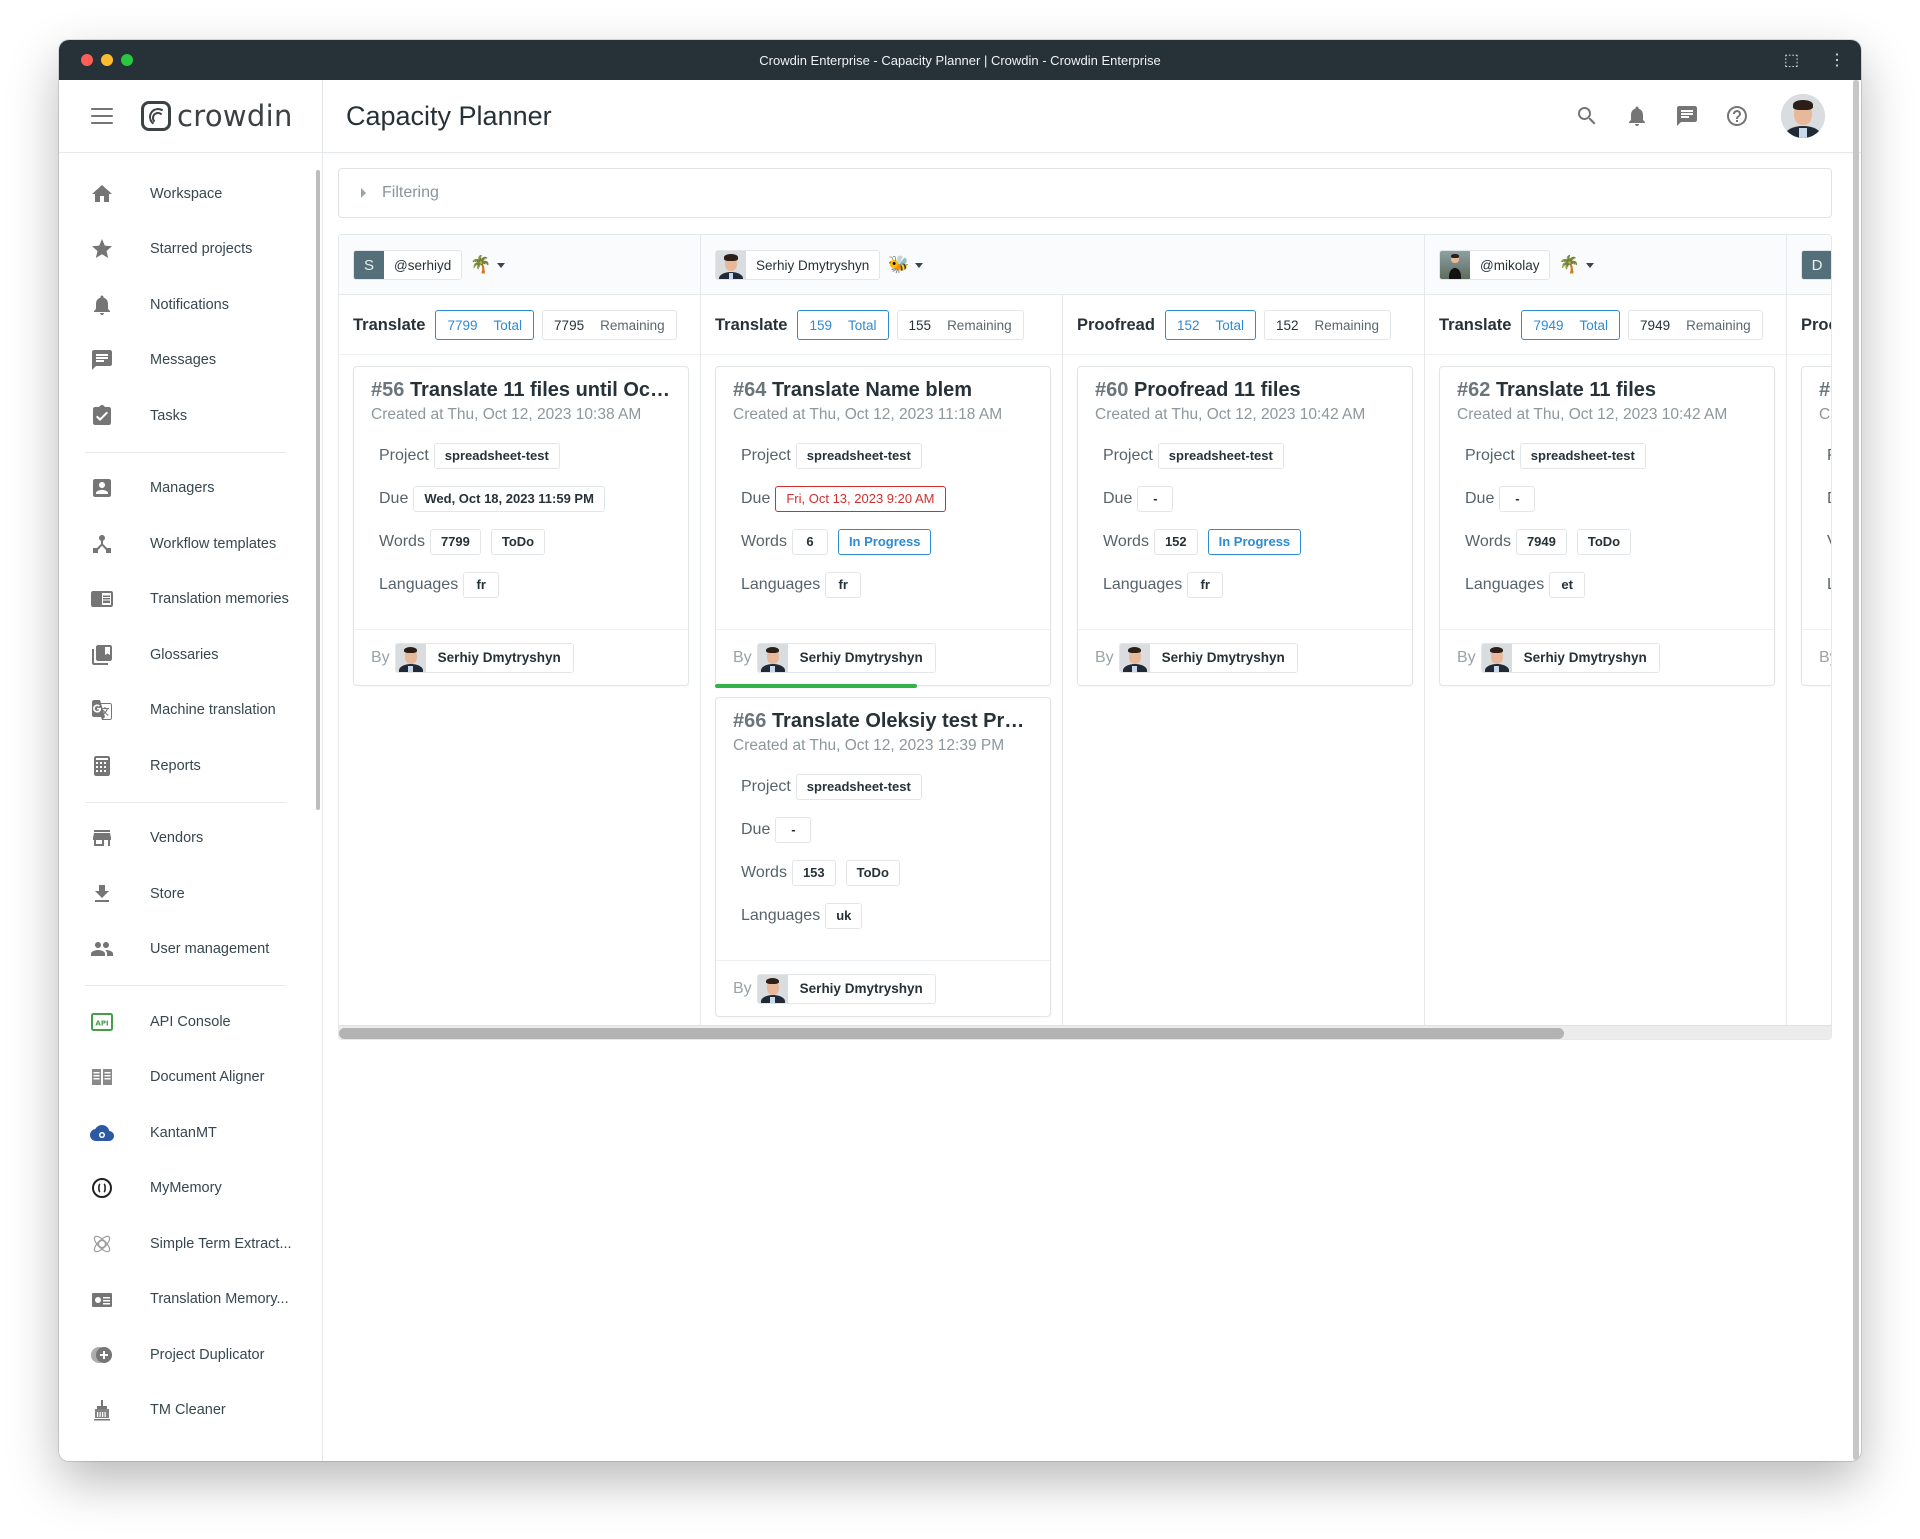 The width and height of the screenshot is (1920, 1539). I want to click on project-field: Project spreadsheet-test, so click(1619, 455).